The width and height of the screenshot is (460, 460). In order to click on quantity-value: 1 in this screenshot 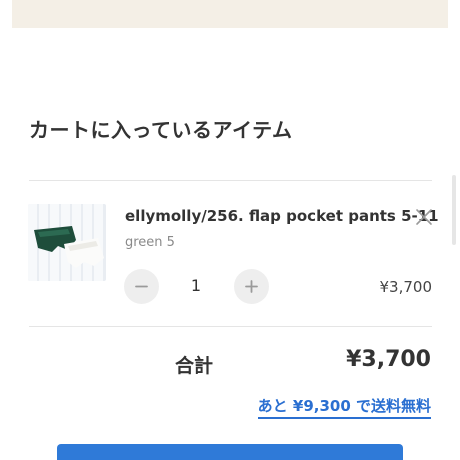, I will do `click(196, 285)`.